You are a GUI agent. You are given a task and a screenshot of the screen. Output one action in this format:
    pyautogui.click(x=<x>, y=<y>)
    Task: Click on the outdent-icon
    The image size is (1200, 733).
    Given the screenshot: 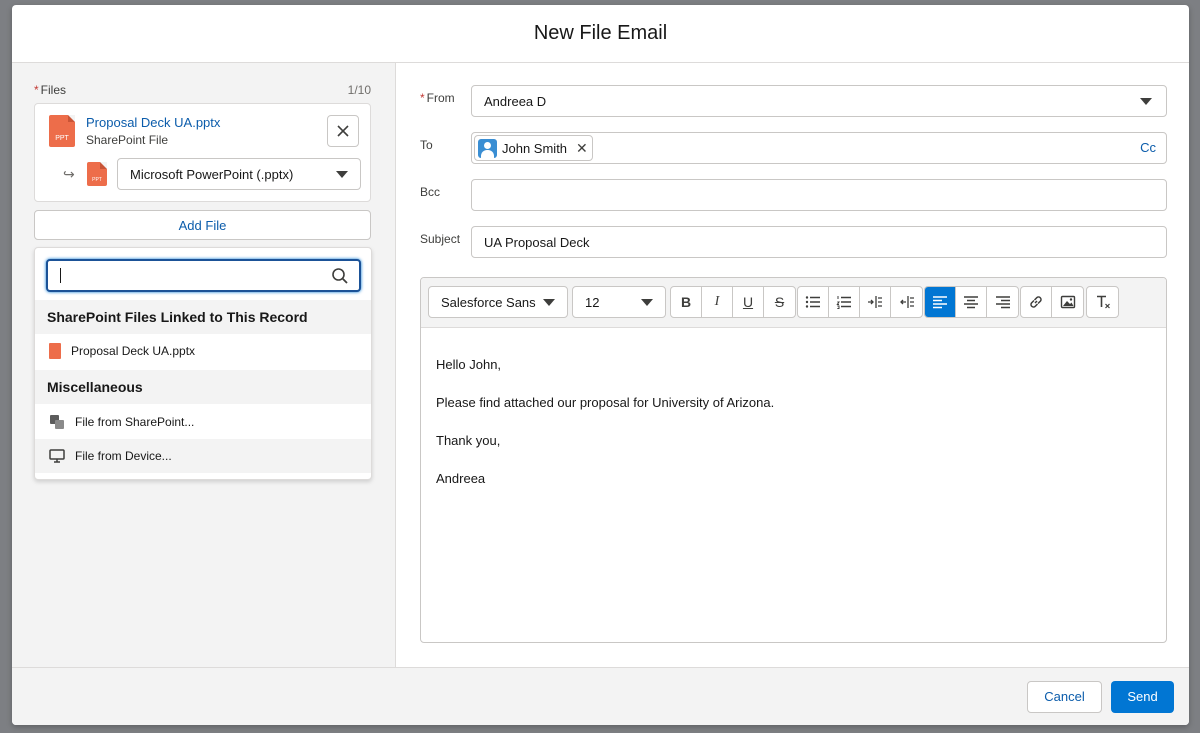 What is the action you would take?
    pyautogui.click(x=906, y=302)
    